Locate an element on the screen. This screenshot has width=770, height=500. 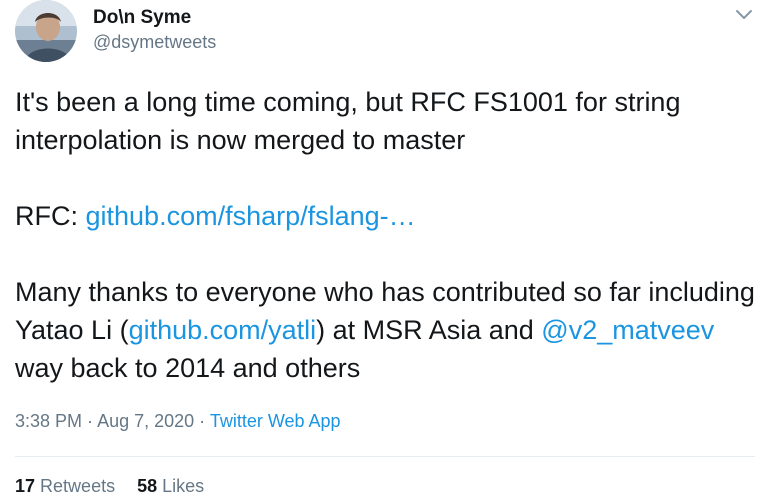
tweet-source-link: Twitter Web App is located at coordinates (275, 421).